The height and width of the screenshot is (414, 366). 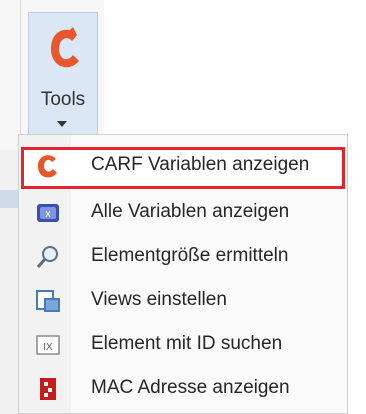 I want to click on svg-text: x, so click(x=48, y=214).